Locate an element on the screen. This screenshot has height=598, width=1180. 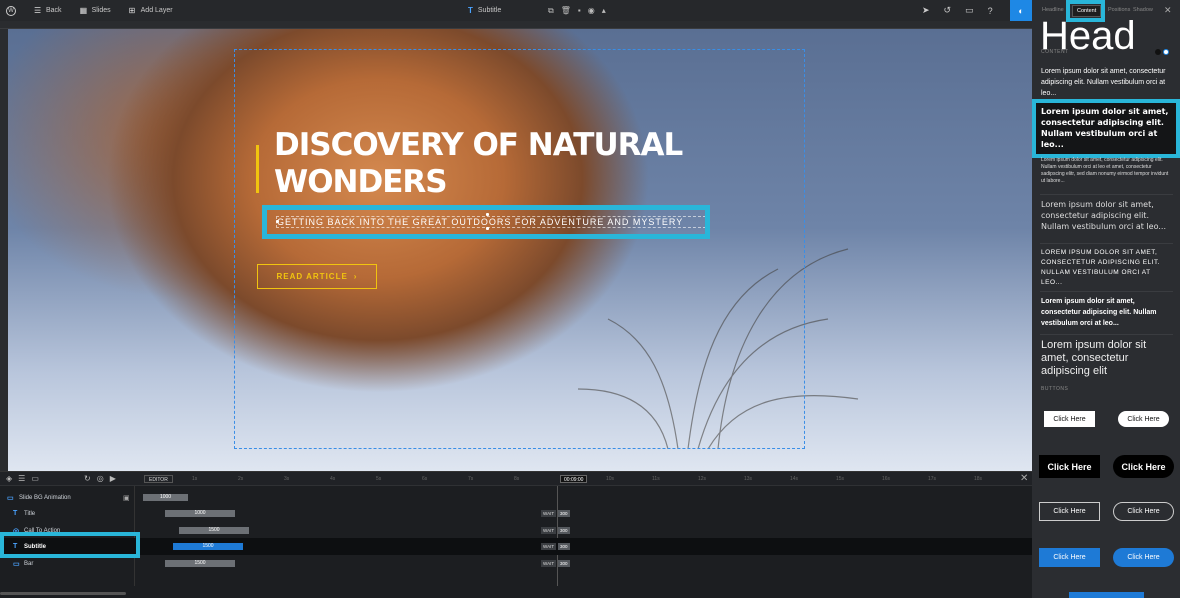
tab-shadow: Shadow is located at coordinates (1143, 10).